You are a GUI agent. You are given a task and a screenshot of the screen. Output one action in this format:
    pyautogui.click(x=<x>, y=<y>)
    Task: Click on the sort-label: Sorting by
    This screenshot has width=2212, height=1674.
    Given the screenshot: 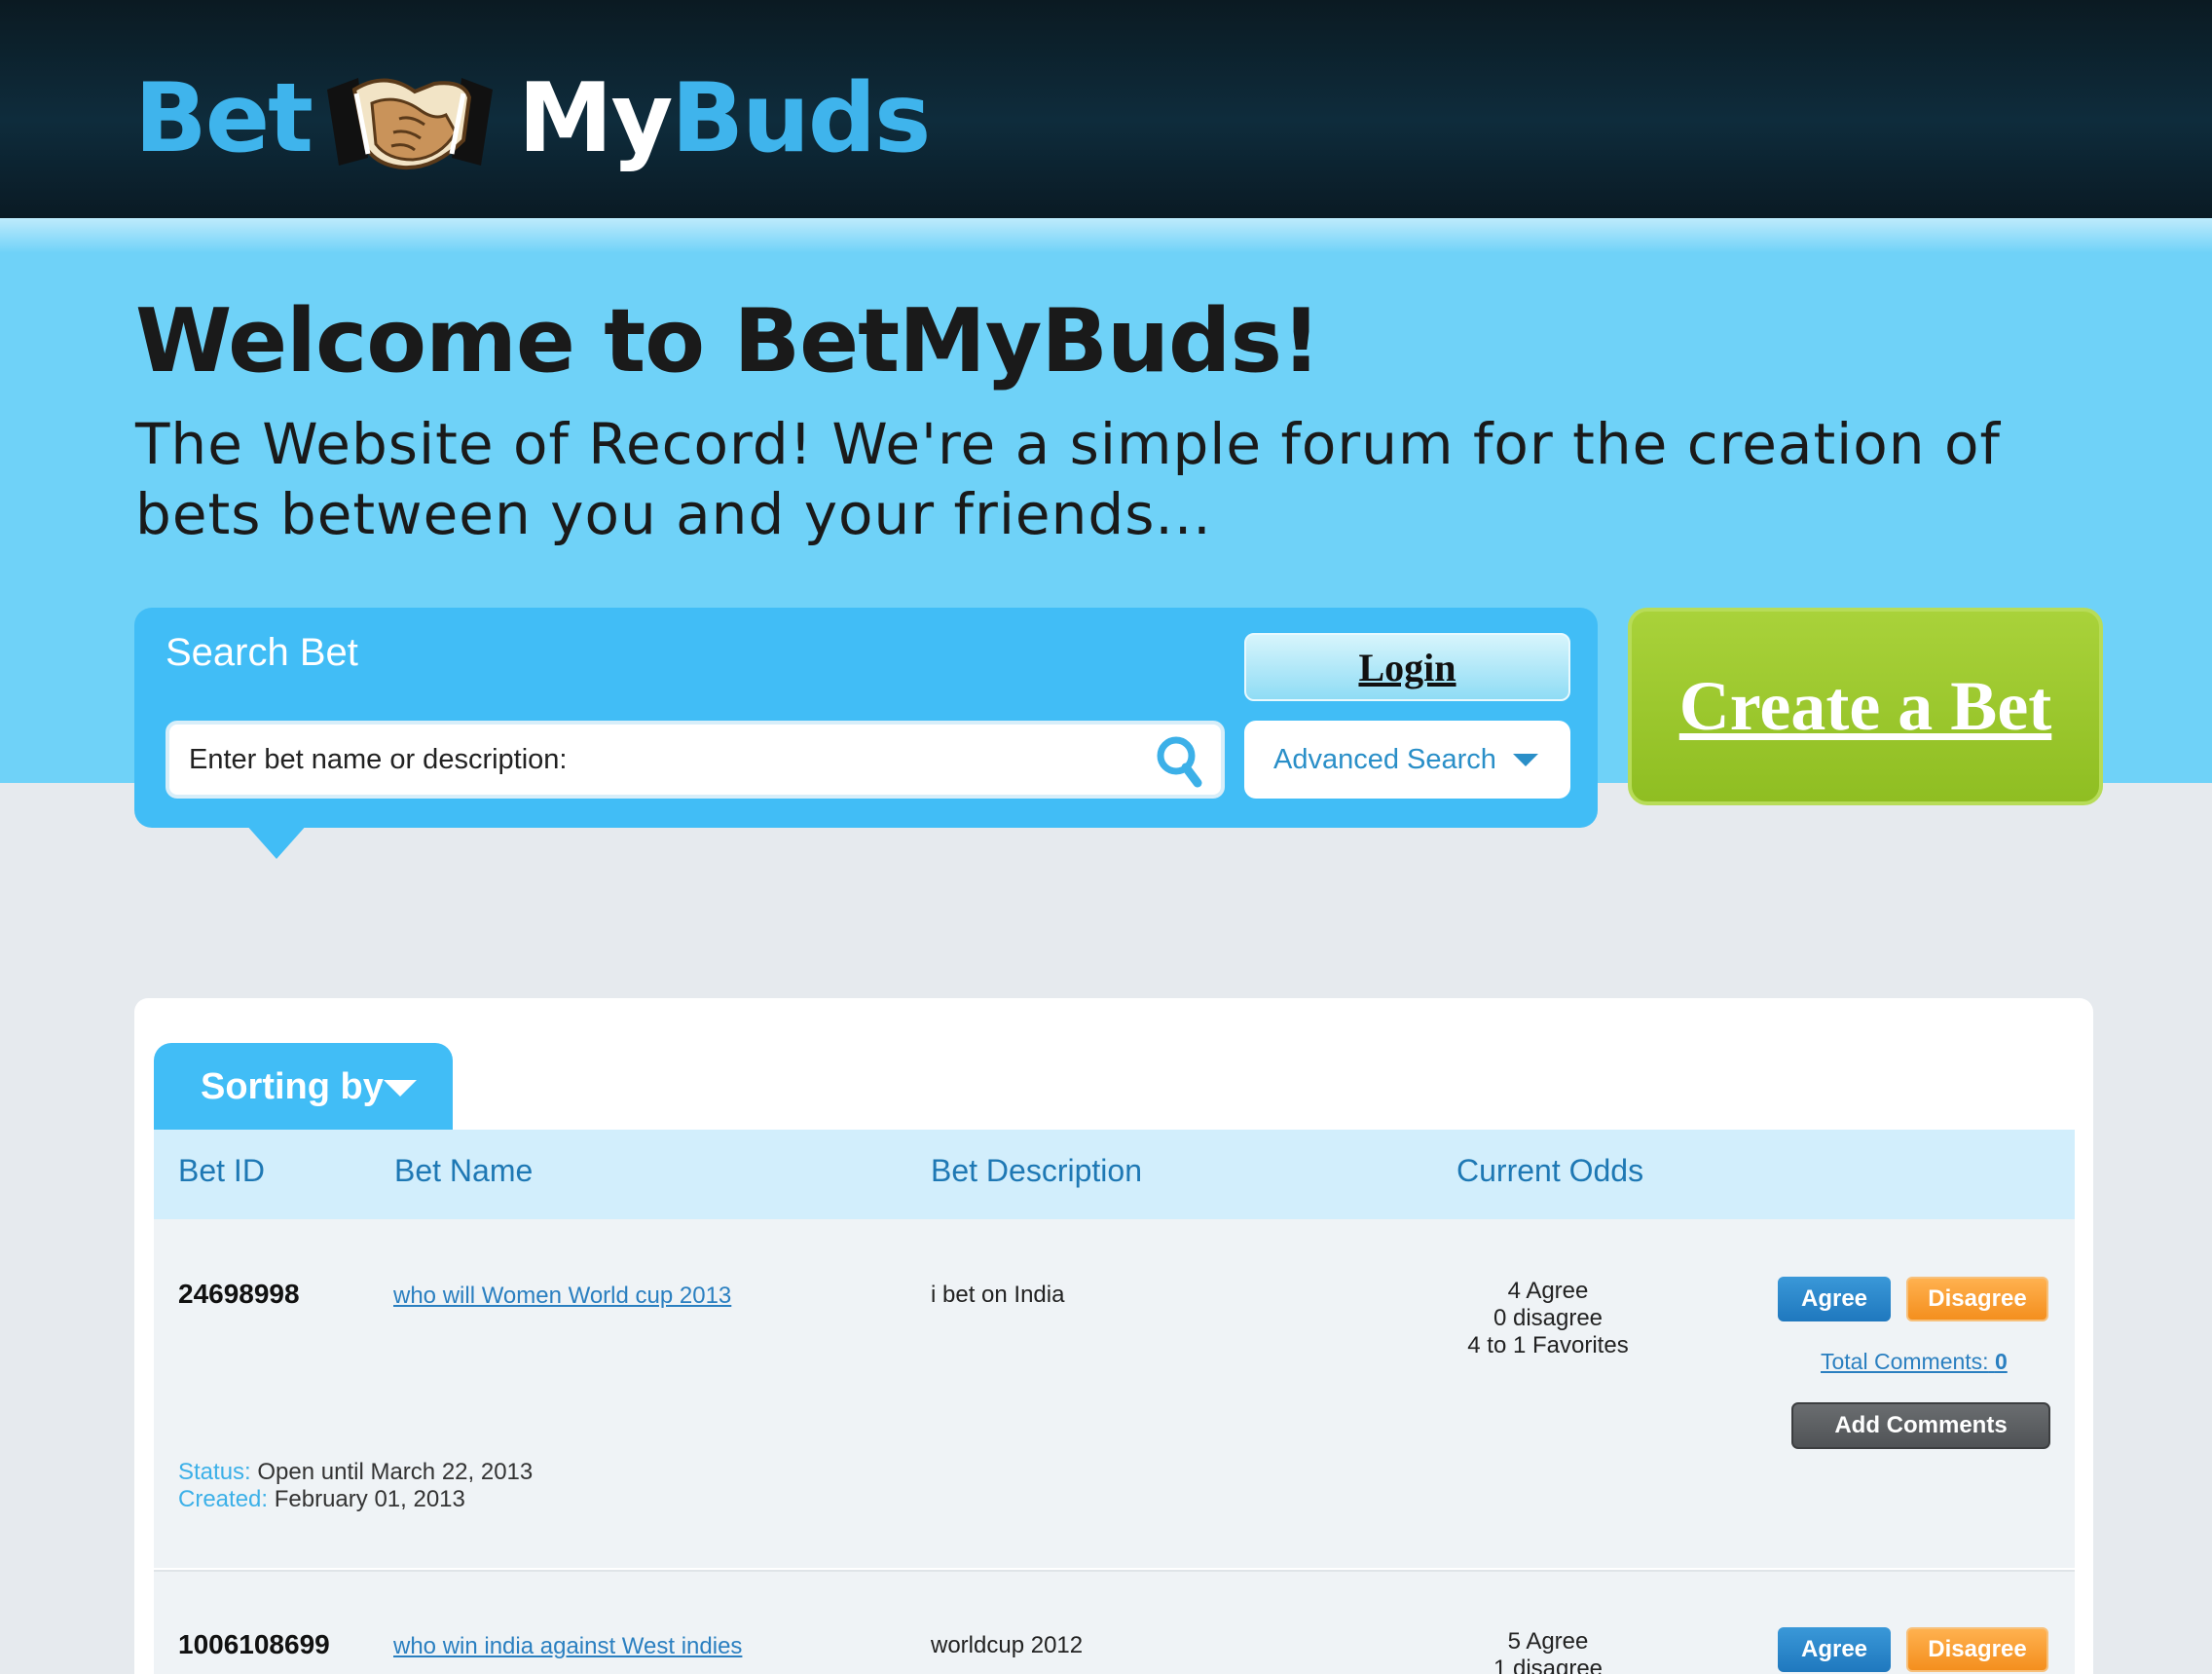 What is the action you would take?
    pyautogui.click(x=292, y=1086)
    